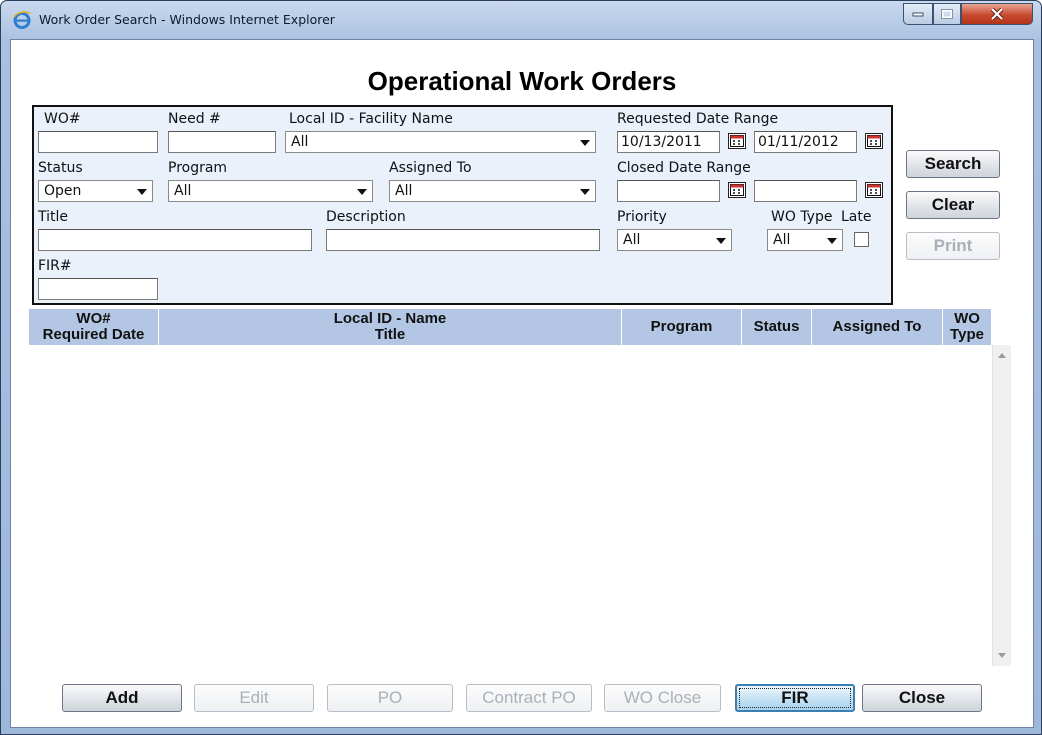  Describe the element at coordinates (95, 191) in the screenshot. I see `status-select: Open` at that location.